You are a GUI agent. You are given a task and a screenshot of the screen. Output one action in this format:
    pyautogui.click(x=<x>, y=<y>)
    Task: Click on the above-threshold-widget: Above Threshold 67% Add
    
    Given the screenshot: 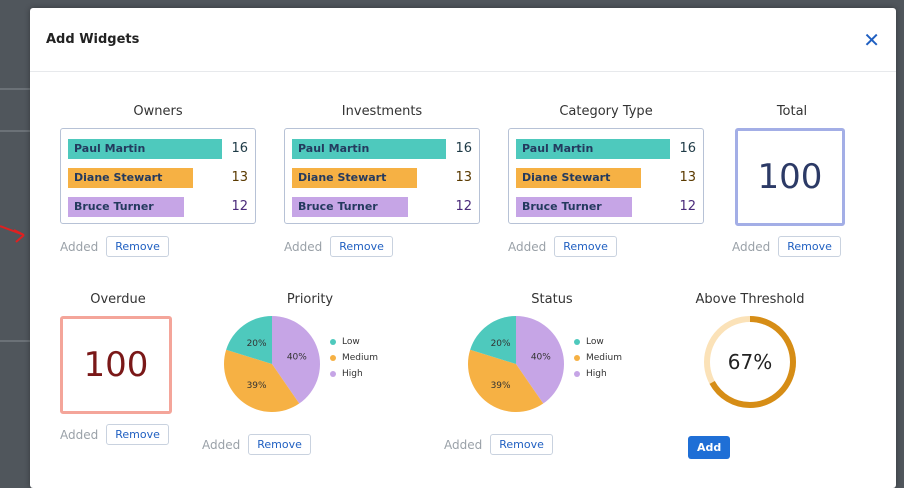 What is the action you would take?
    pyautogui.click(x=750, y=375)
    